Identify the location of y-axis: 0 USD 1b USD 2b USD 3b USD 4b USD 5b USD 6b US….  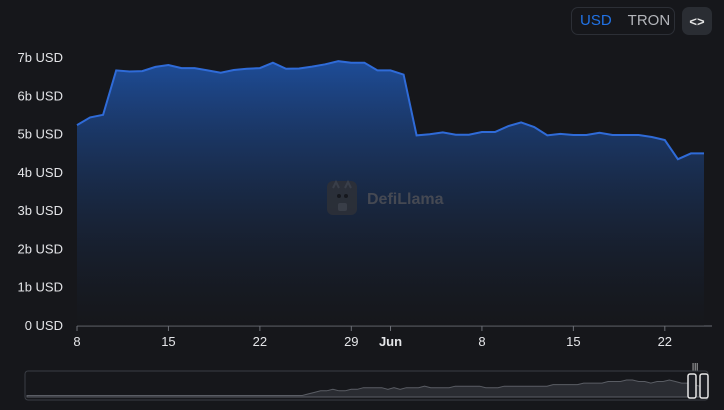
(40, 191).